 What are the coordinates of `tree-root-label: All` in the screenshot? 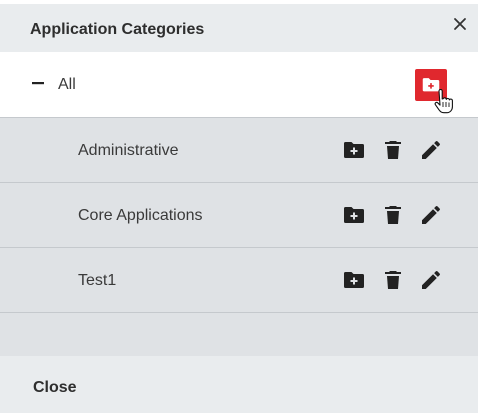 It's located at (67, 84).